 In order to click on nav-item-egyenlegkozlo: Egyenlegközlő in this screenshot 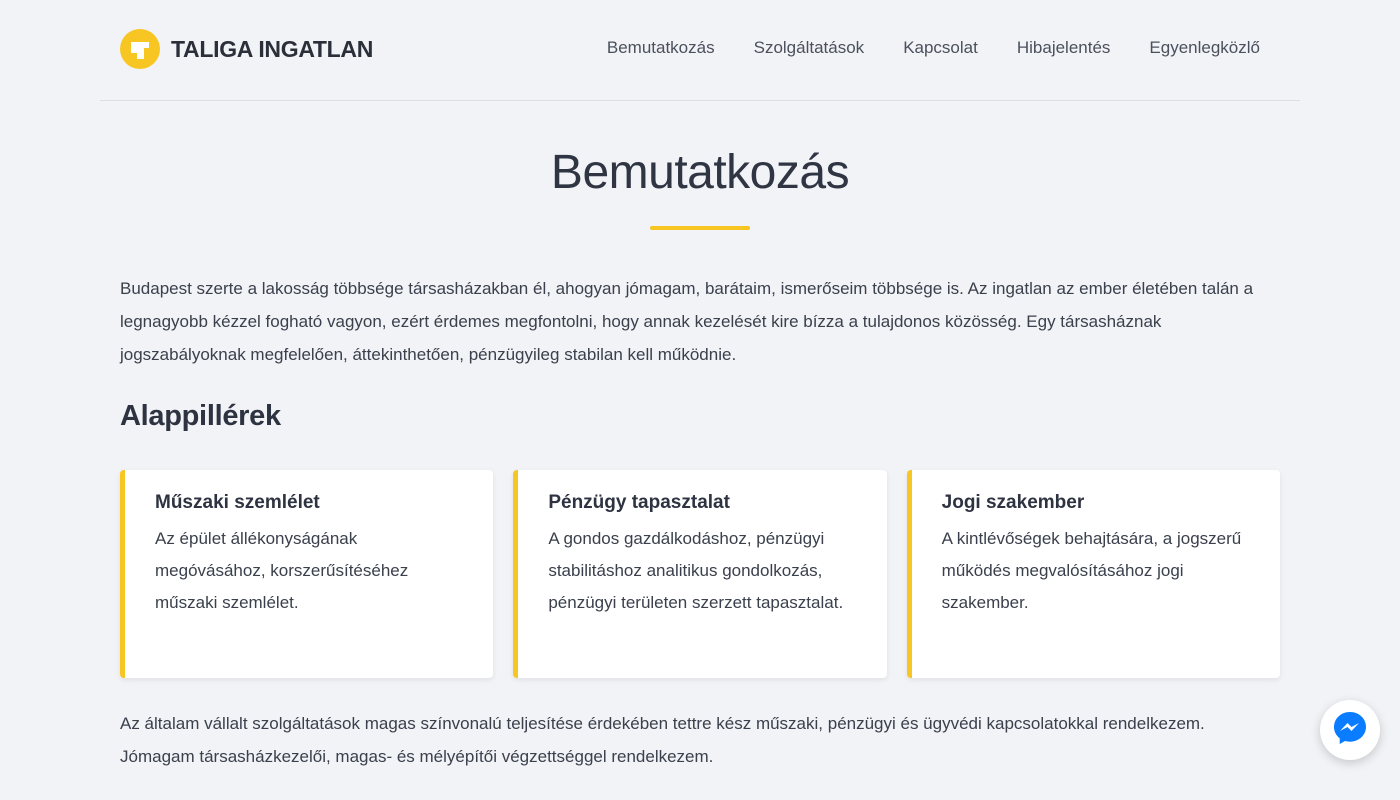, I will do `click(1204, 48)`.